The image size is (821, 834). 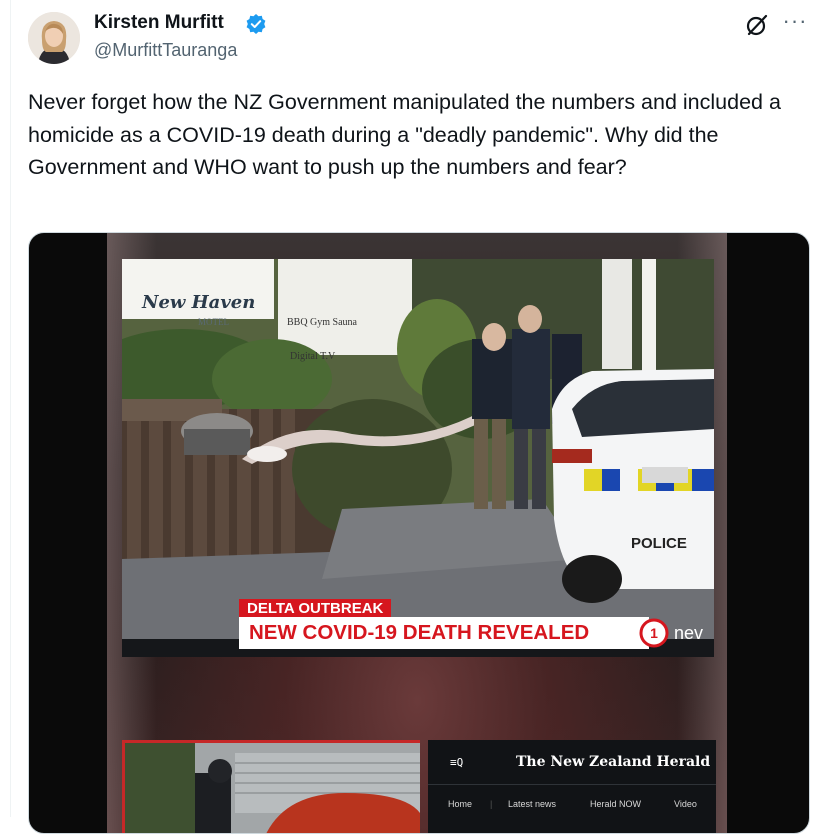 What do you see at coordinates (199, 302) in the screenshot?
I see `motel-sign: New Haven` at bounding box center [199, 302].